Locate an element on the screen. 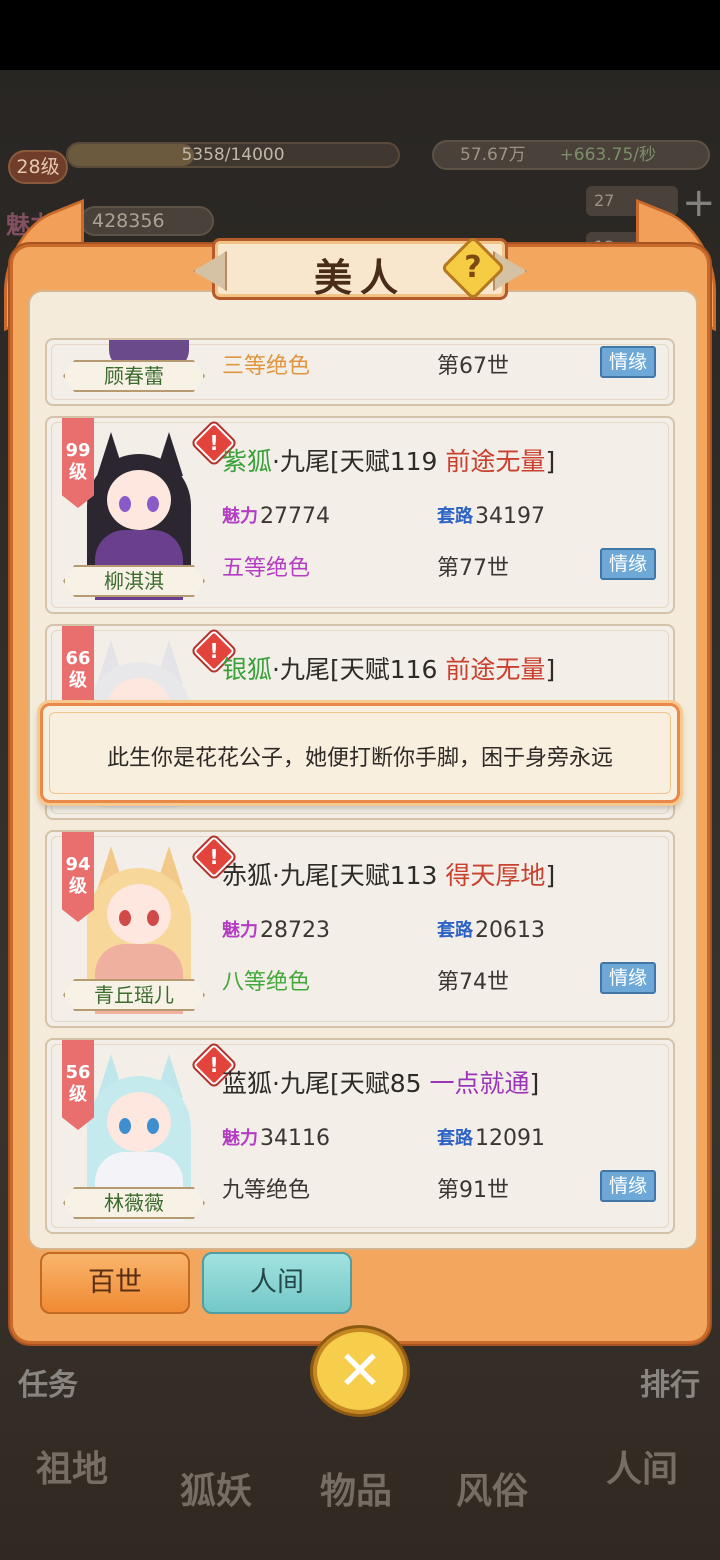 This screenshot has height=1560, width=720. nav-huyao: 狐妖 is located at coordinates (216, 1488).